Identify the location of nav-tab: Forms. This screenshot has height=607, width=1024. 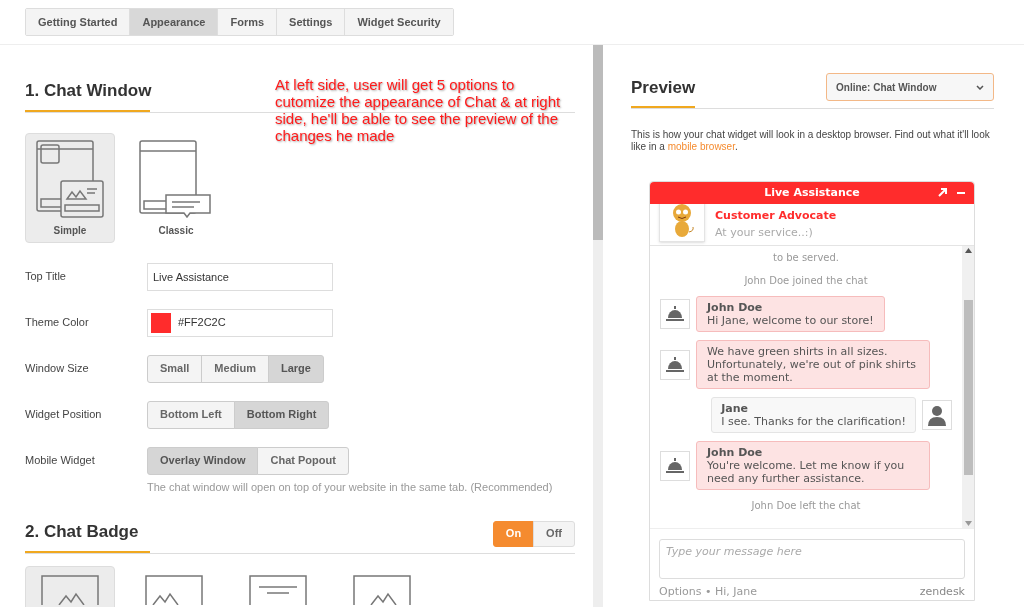
(247, 22).